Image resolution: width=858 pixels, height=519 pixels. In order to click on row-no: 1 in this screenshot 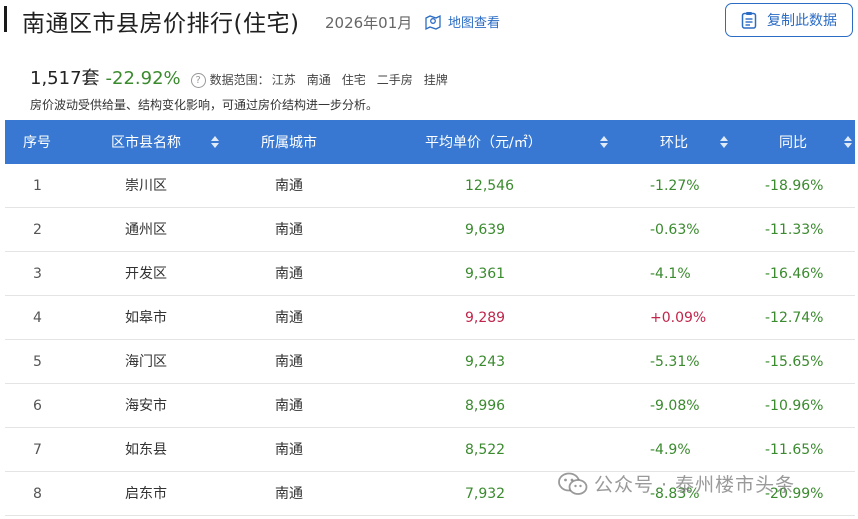, I will do `click(37, 186)`.